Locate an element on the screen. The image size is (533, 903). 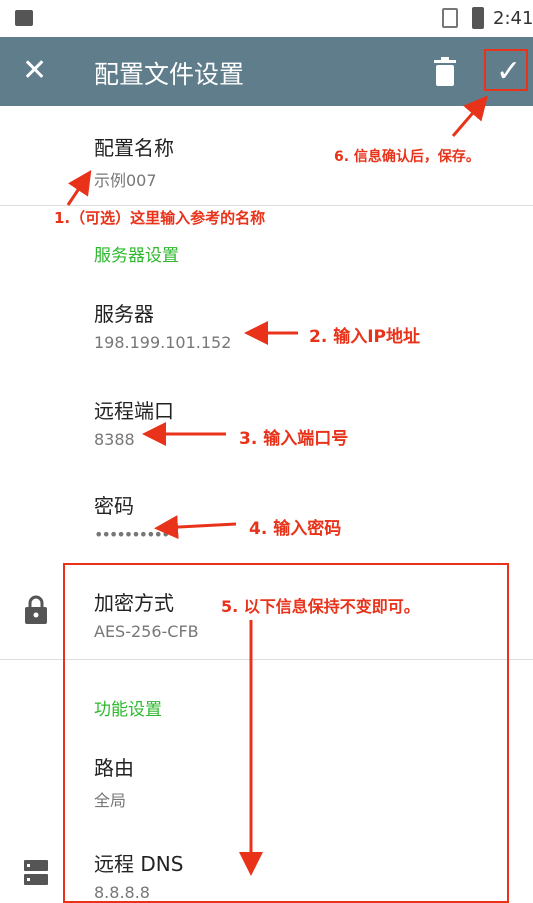
arrow-to-password is located at coordinates (195, 527).